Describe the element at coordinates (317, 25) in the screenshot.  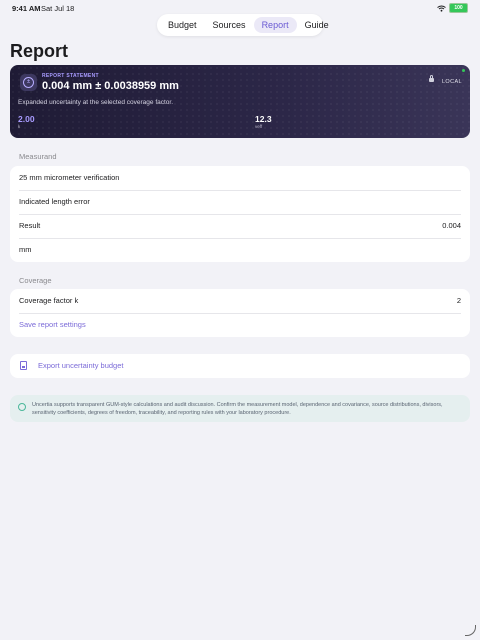
I see `tab-guide: Guide` at that location.